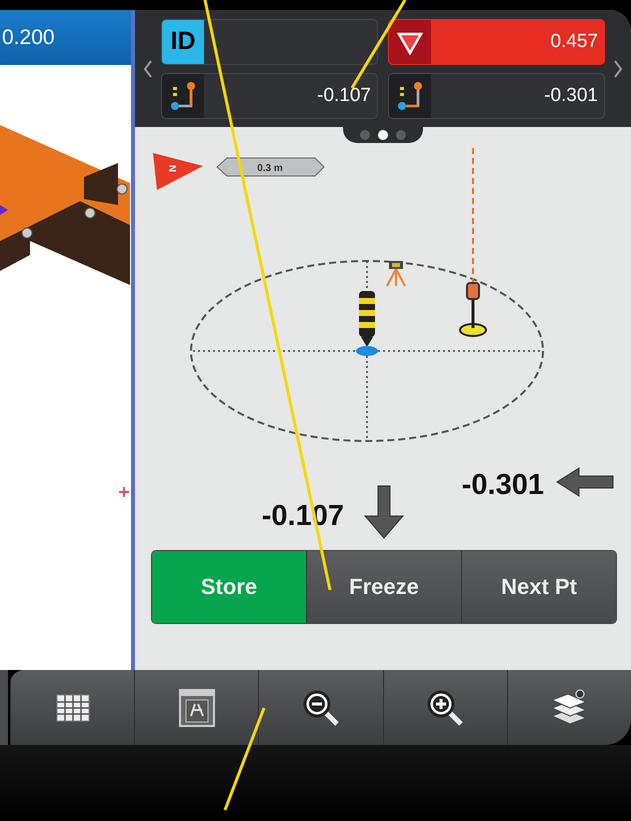 The height and width of the screenshot is (821, 631). I want to click on action-button: Next Pt, so click(538, 587).